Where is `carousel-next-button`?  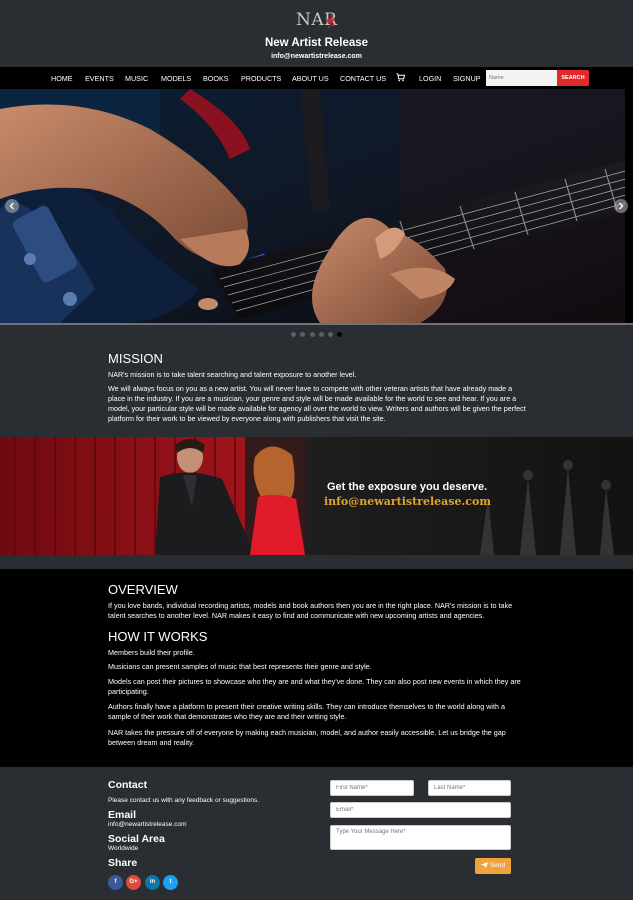
carousel-next-button is located at coordinates (621, 206).